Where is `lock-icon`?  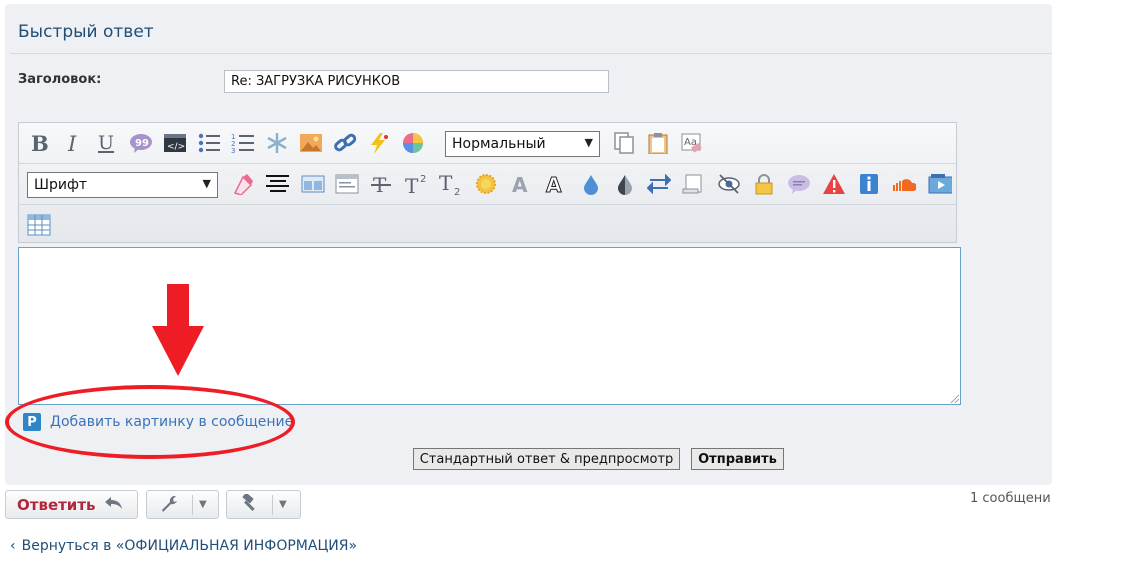
lock-icon is located at coordinates (764, 184).